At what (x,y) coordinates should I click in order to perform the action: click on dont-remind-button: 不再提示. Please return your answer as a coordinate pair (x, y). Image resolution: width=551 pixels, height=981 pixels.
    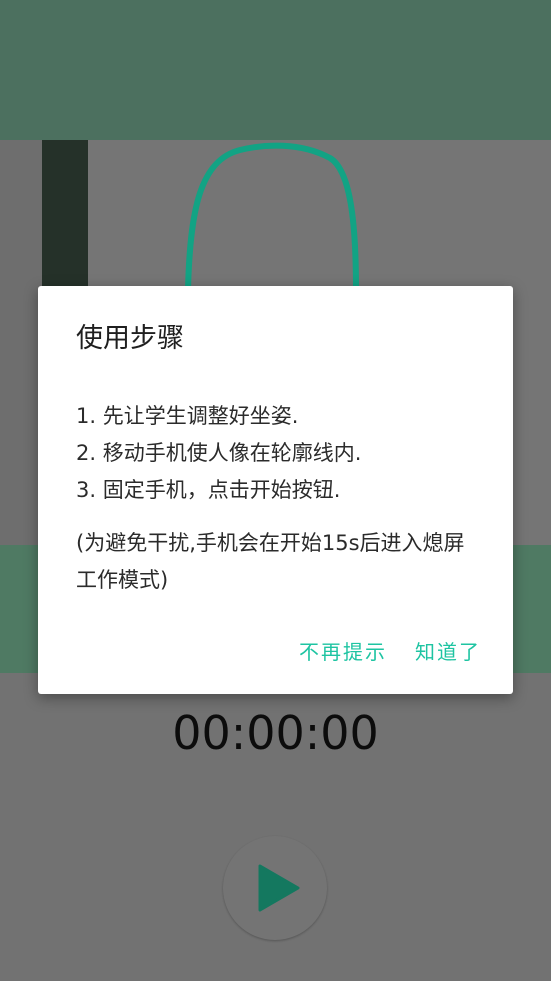
    Looking at the image, I should click on (343, 650).